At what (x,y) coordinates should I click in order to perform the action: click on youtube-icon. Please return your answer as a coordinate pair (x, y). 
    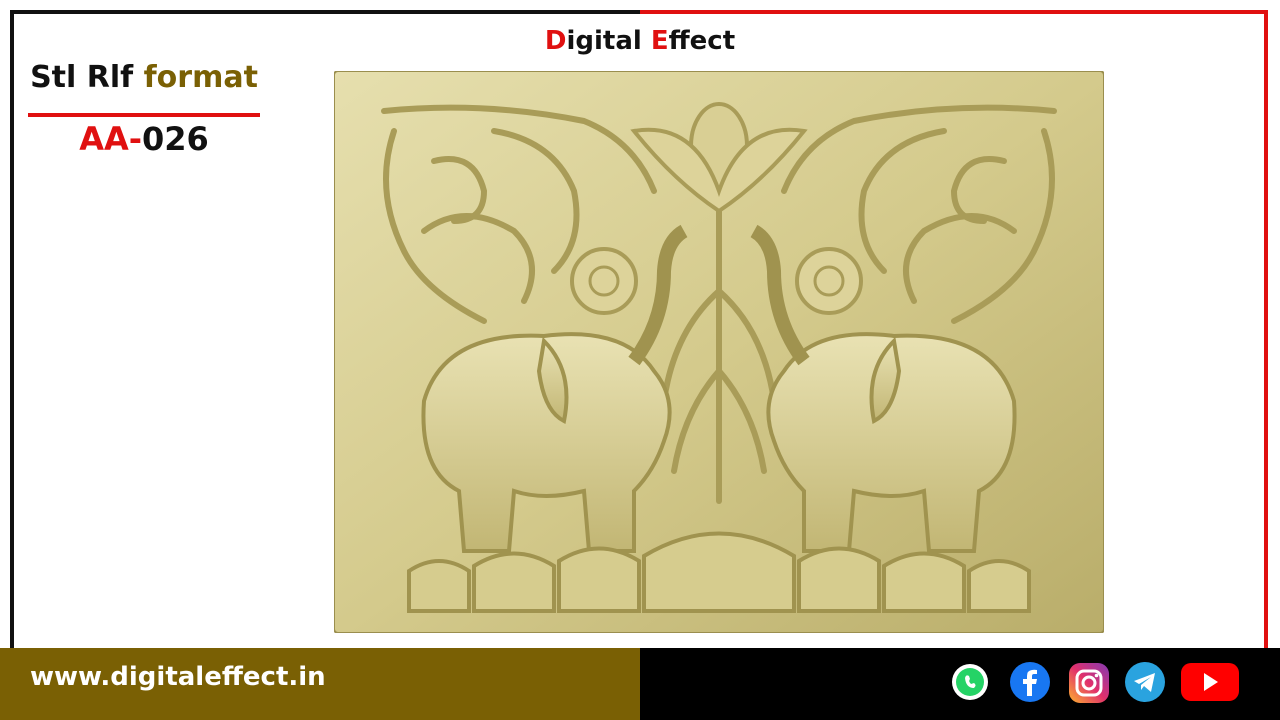
    Looking at the image, I should click on (1210, 682).